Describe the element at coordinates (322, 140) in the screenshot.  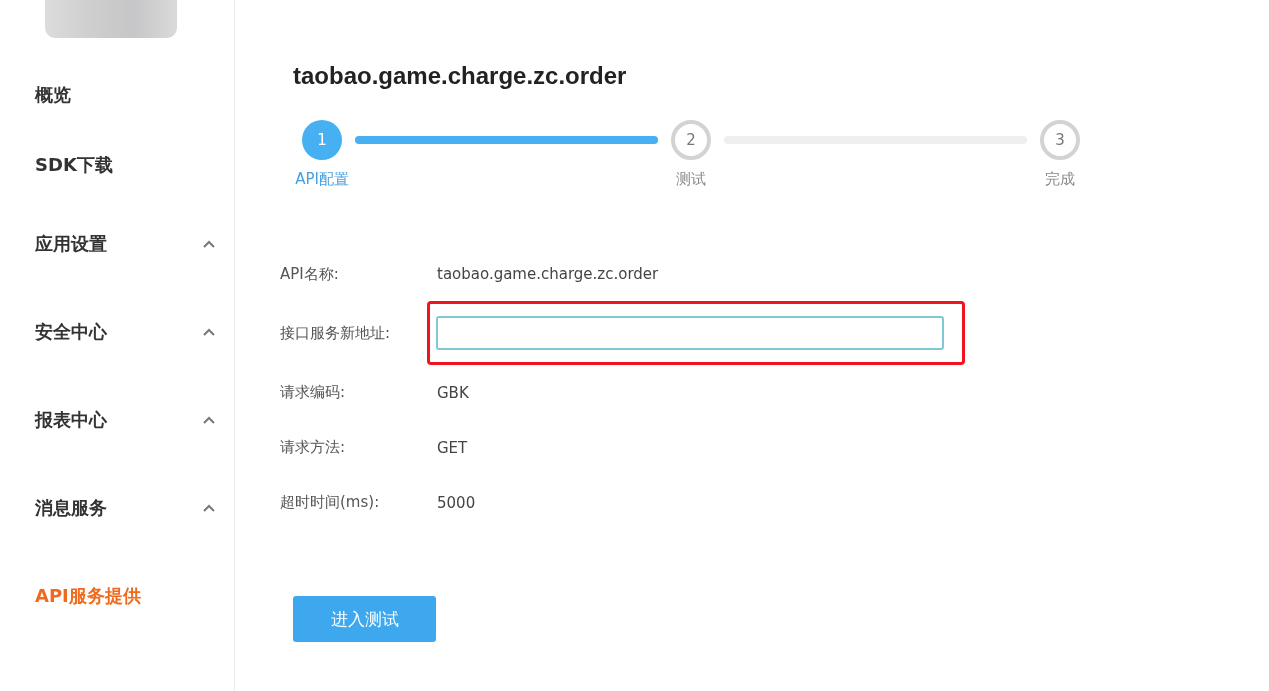
I see `step-number: 1` at that location.